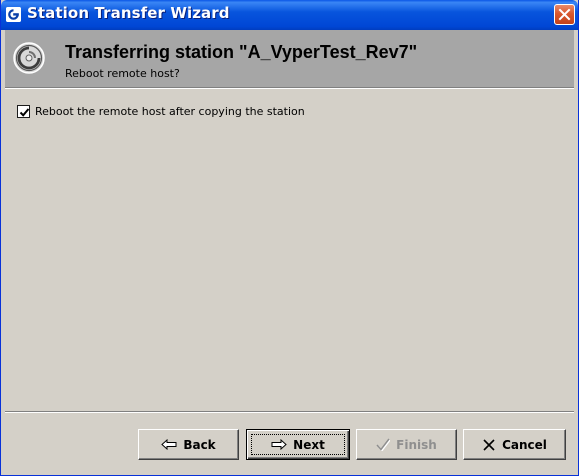 The width and height of the screenshot is (579, 476). Describe the element at coordinates (13, 14) in the screenshot. I see `app-logo-icon` at that location.